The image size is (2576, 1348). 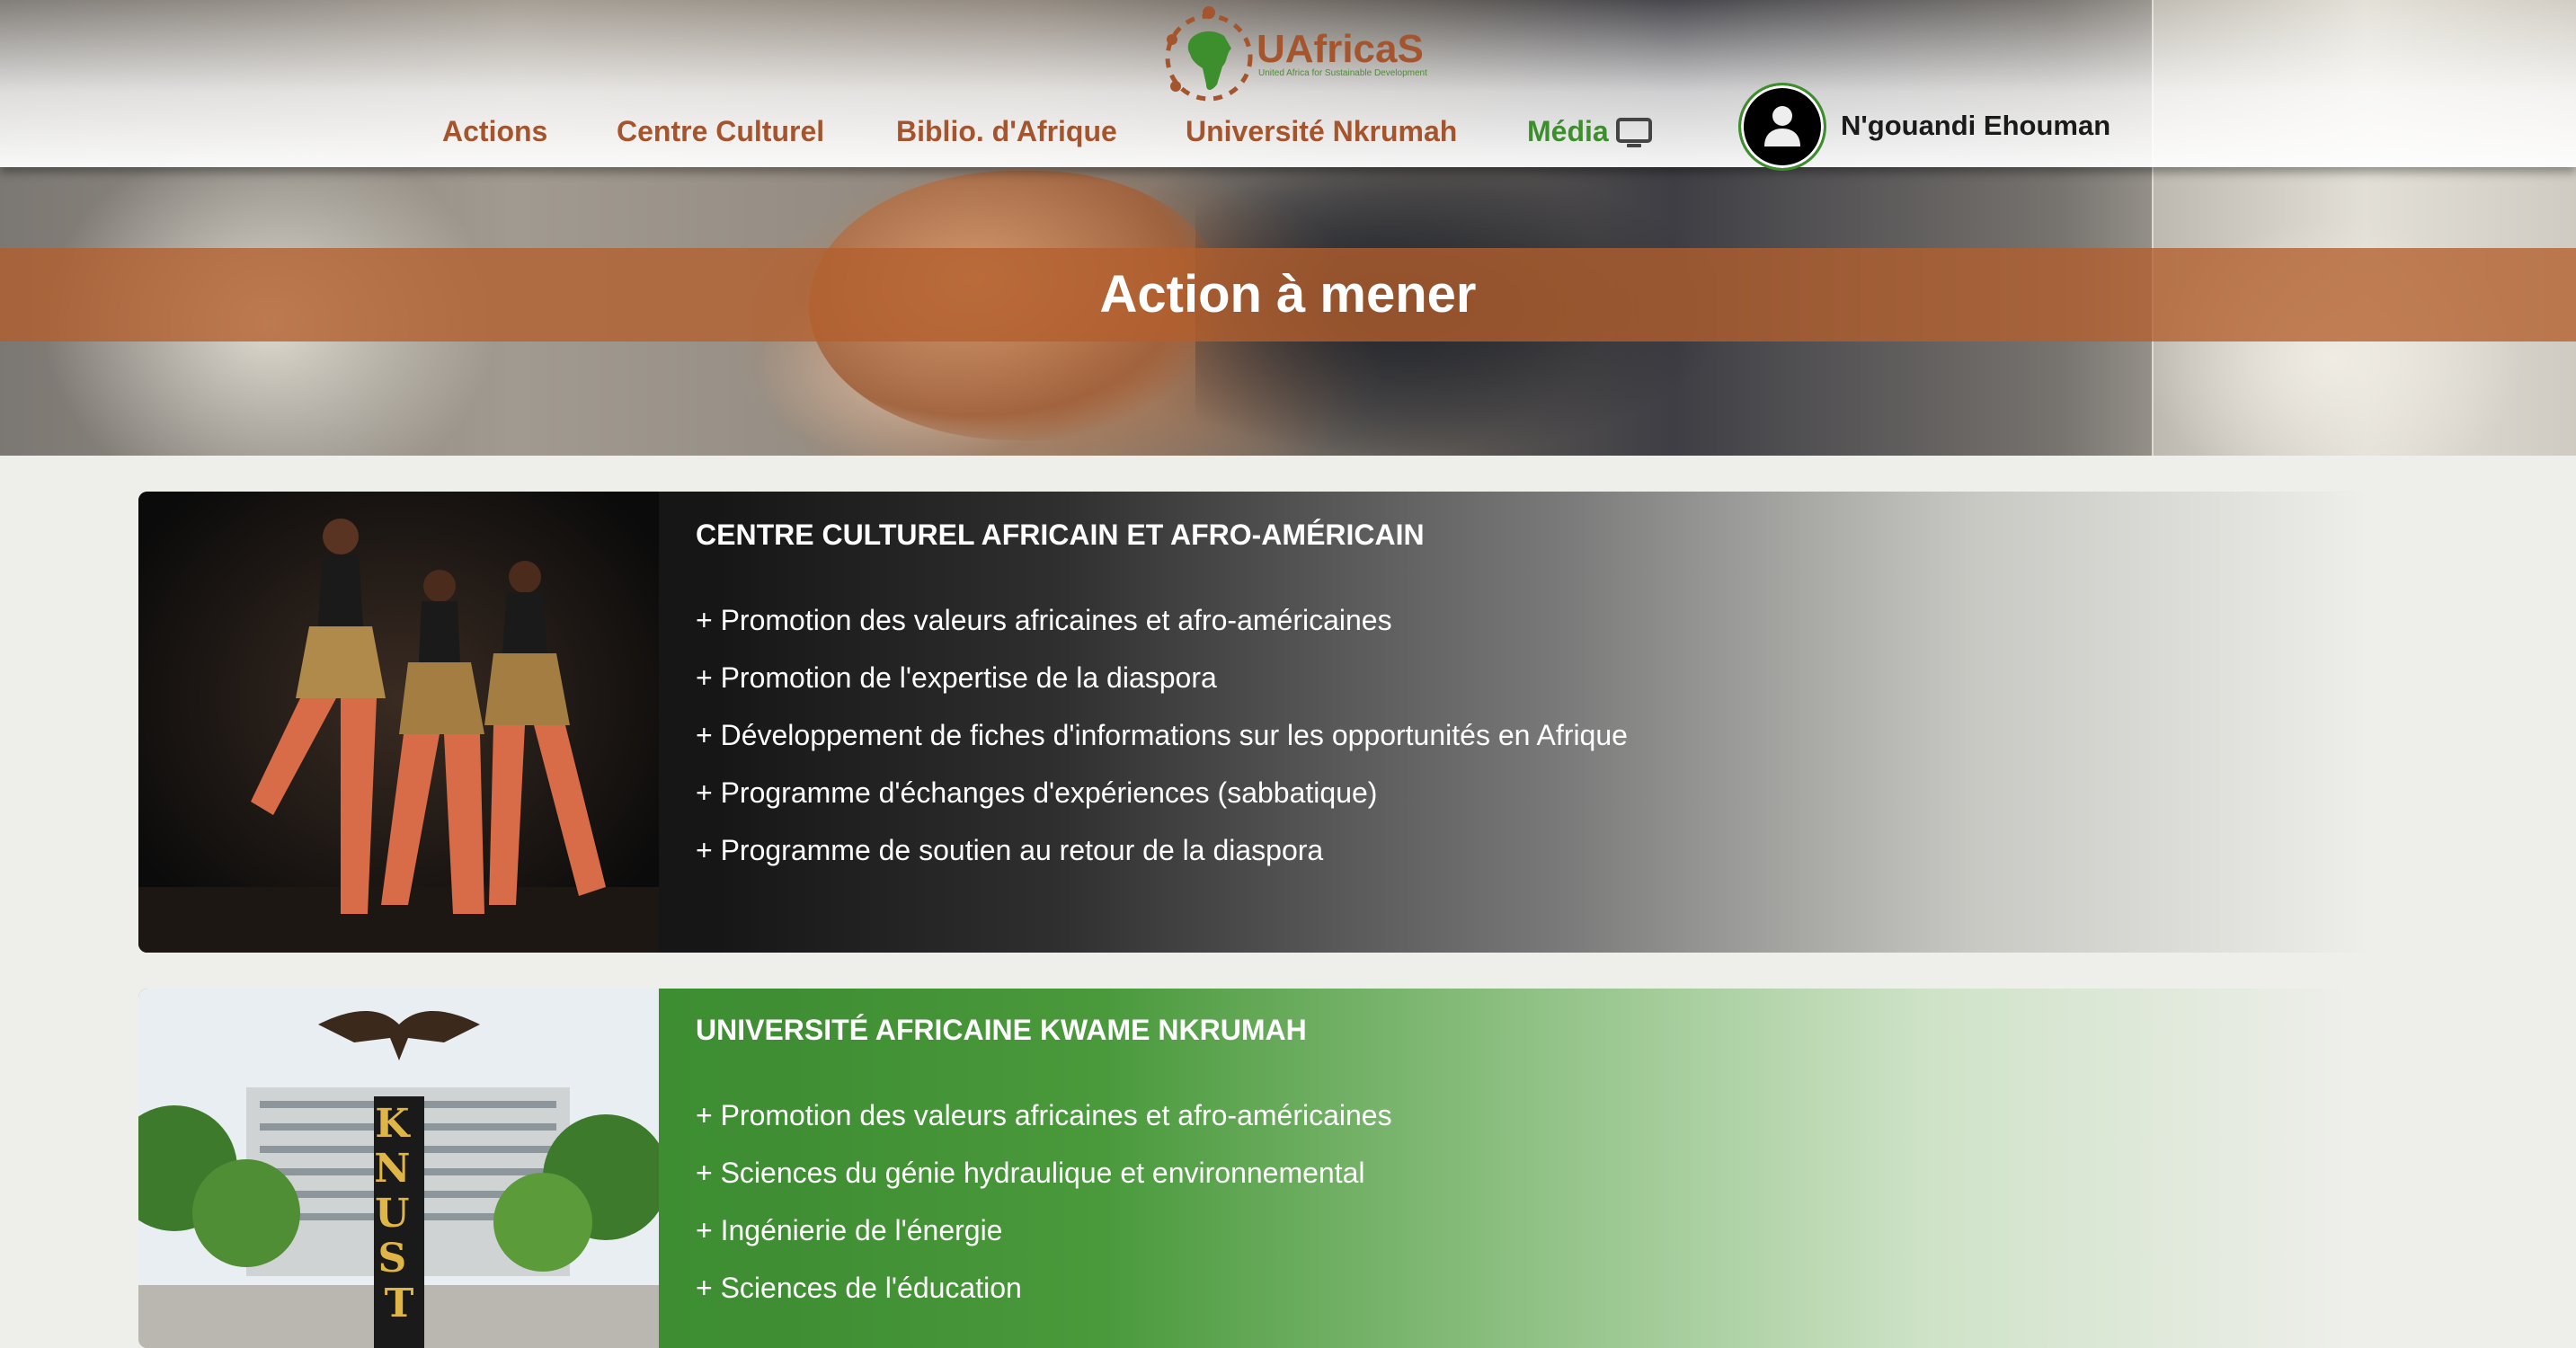 I want to click on knust-photo: K N U S T, so click(x=398, y=1168).